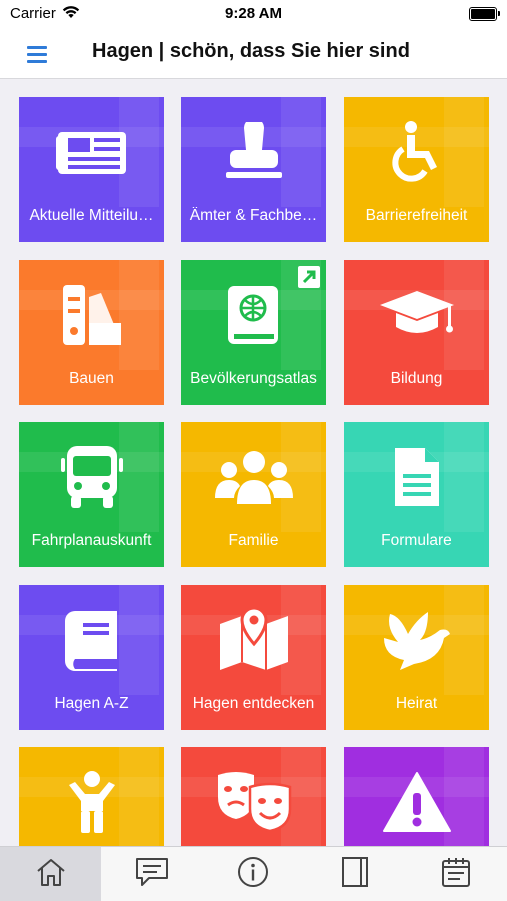  Describe the element at coordinates (253, 640) in the screenshot. I see `map-pin-icon` at that location.